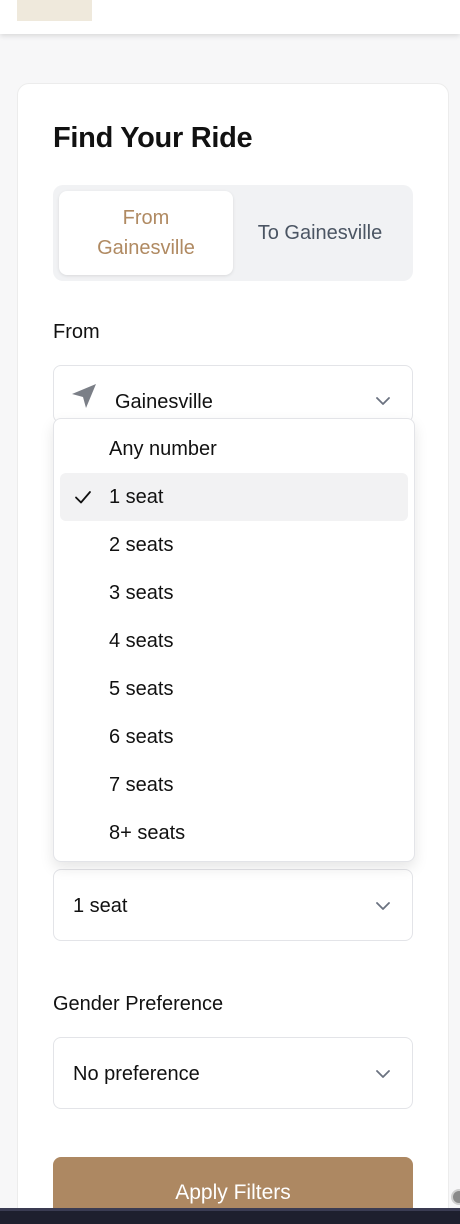 This screenshot has width=460, height=1224. What do you see at coordinates (141, 785) in the screenshot?
I see `option-label: 7 seats` at bounding box center [141, 785].